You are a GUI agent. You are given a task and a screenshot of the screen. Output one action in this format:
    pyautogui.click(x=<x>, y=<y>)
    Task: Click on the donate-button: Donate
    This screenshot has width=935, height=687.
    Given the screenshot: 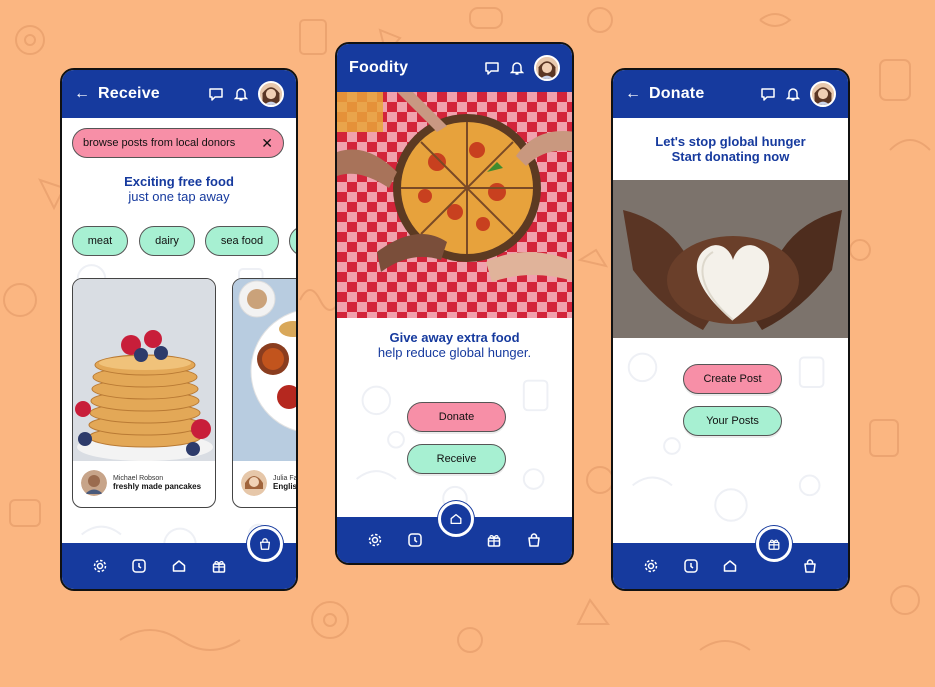 What is the action you would take?
    pyautogui.click(x=456, y=417)
    